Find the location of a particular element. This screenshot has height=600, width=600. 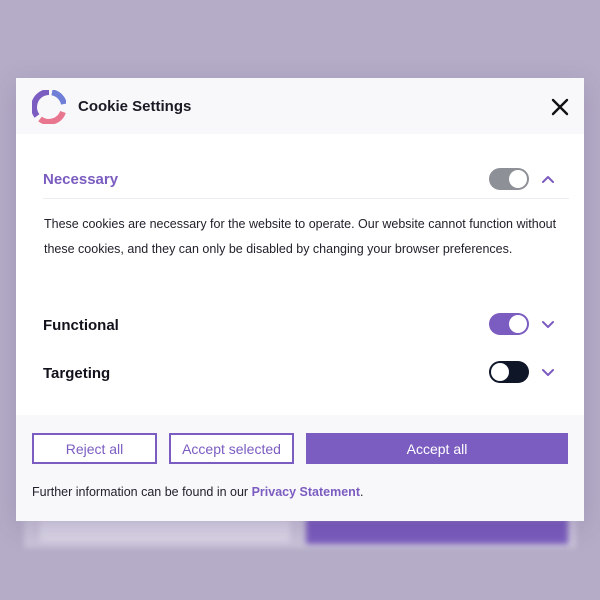

section-label-functional: Functional is located at coordinates (81, 325).